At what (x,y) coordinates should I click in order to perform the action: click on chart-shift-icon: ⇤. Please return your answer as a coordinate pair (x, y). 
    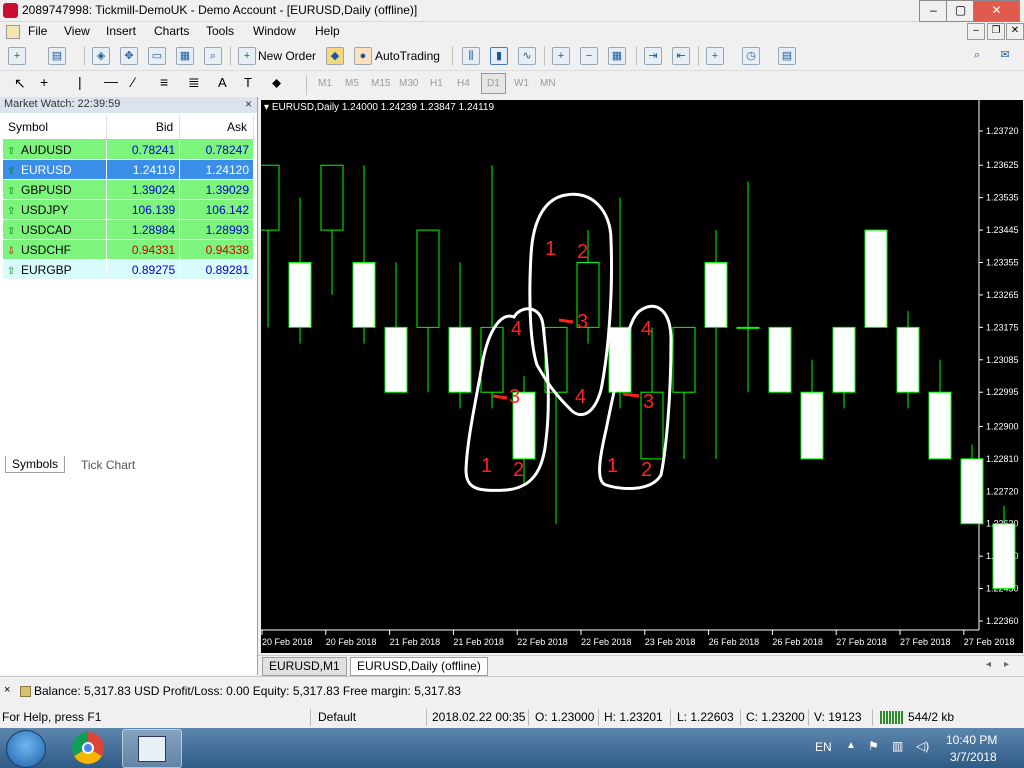
    Looking at the image, I should click on (681, 56).